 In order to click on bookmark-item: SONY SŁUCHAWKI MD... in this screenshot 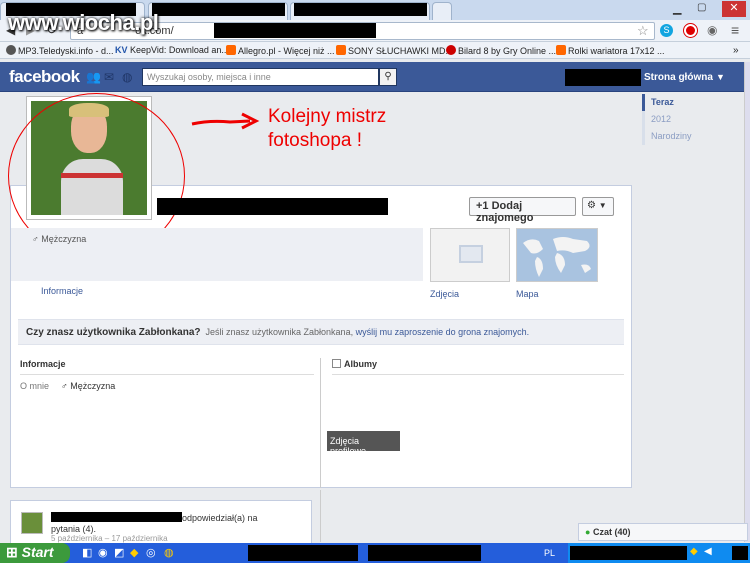, I will do `click(394, 50)`.